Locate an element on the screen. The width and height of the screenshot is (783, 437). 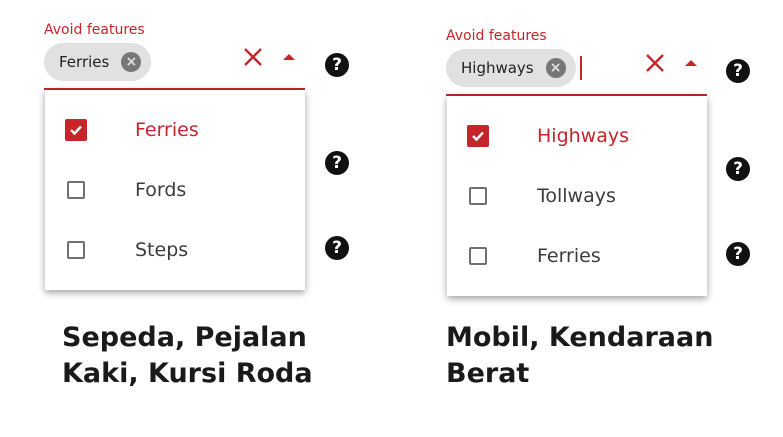
option-highways: Highways is located at coordinates (577, 136).